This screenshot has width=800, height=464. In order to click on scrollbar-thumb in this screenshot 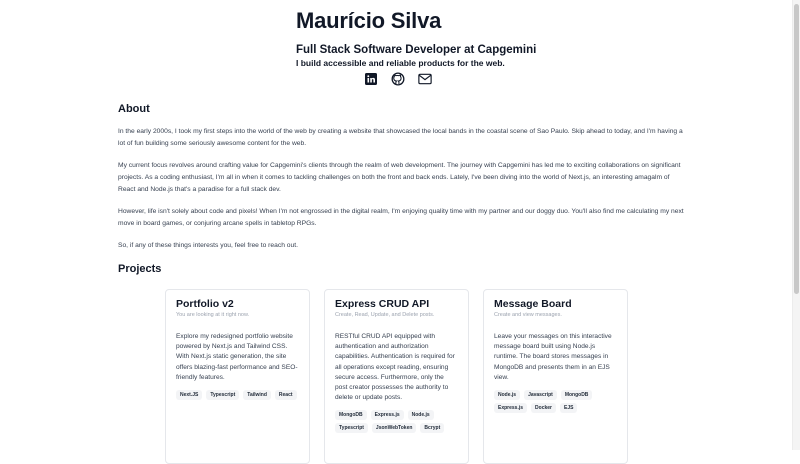, I will do `click(796, 149)`.